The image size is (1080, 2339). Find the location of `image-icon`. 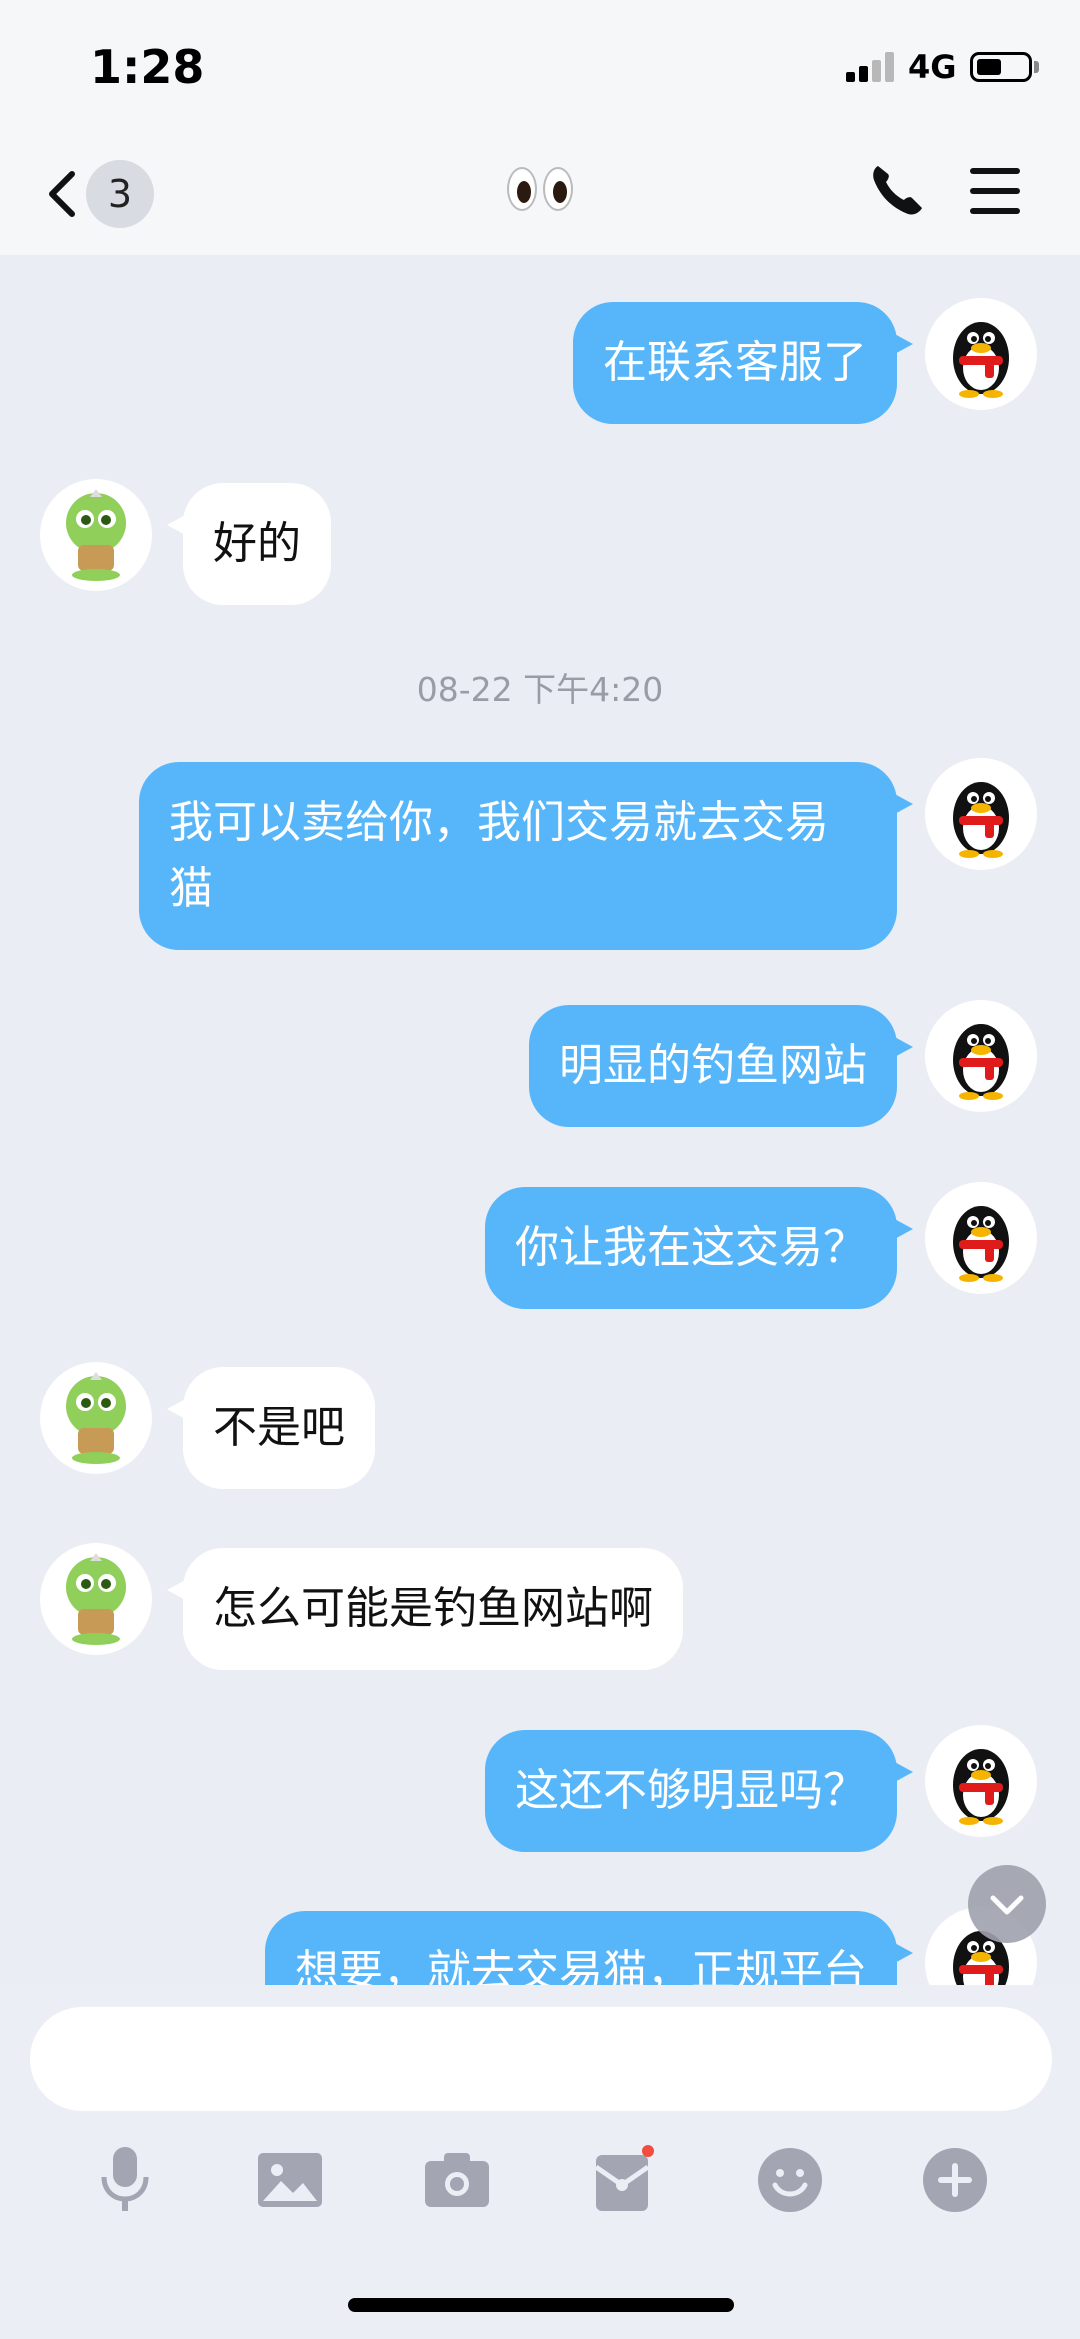

image-icon is located at coordinates (290, 2180).